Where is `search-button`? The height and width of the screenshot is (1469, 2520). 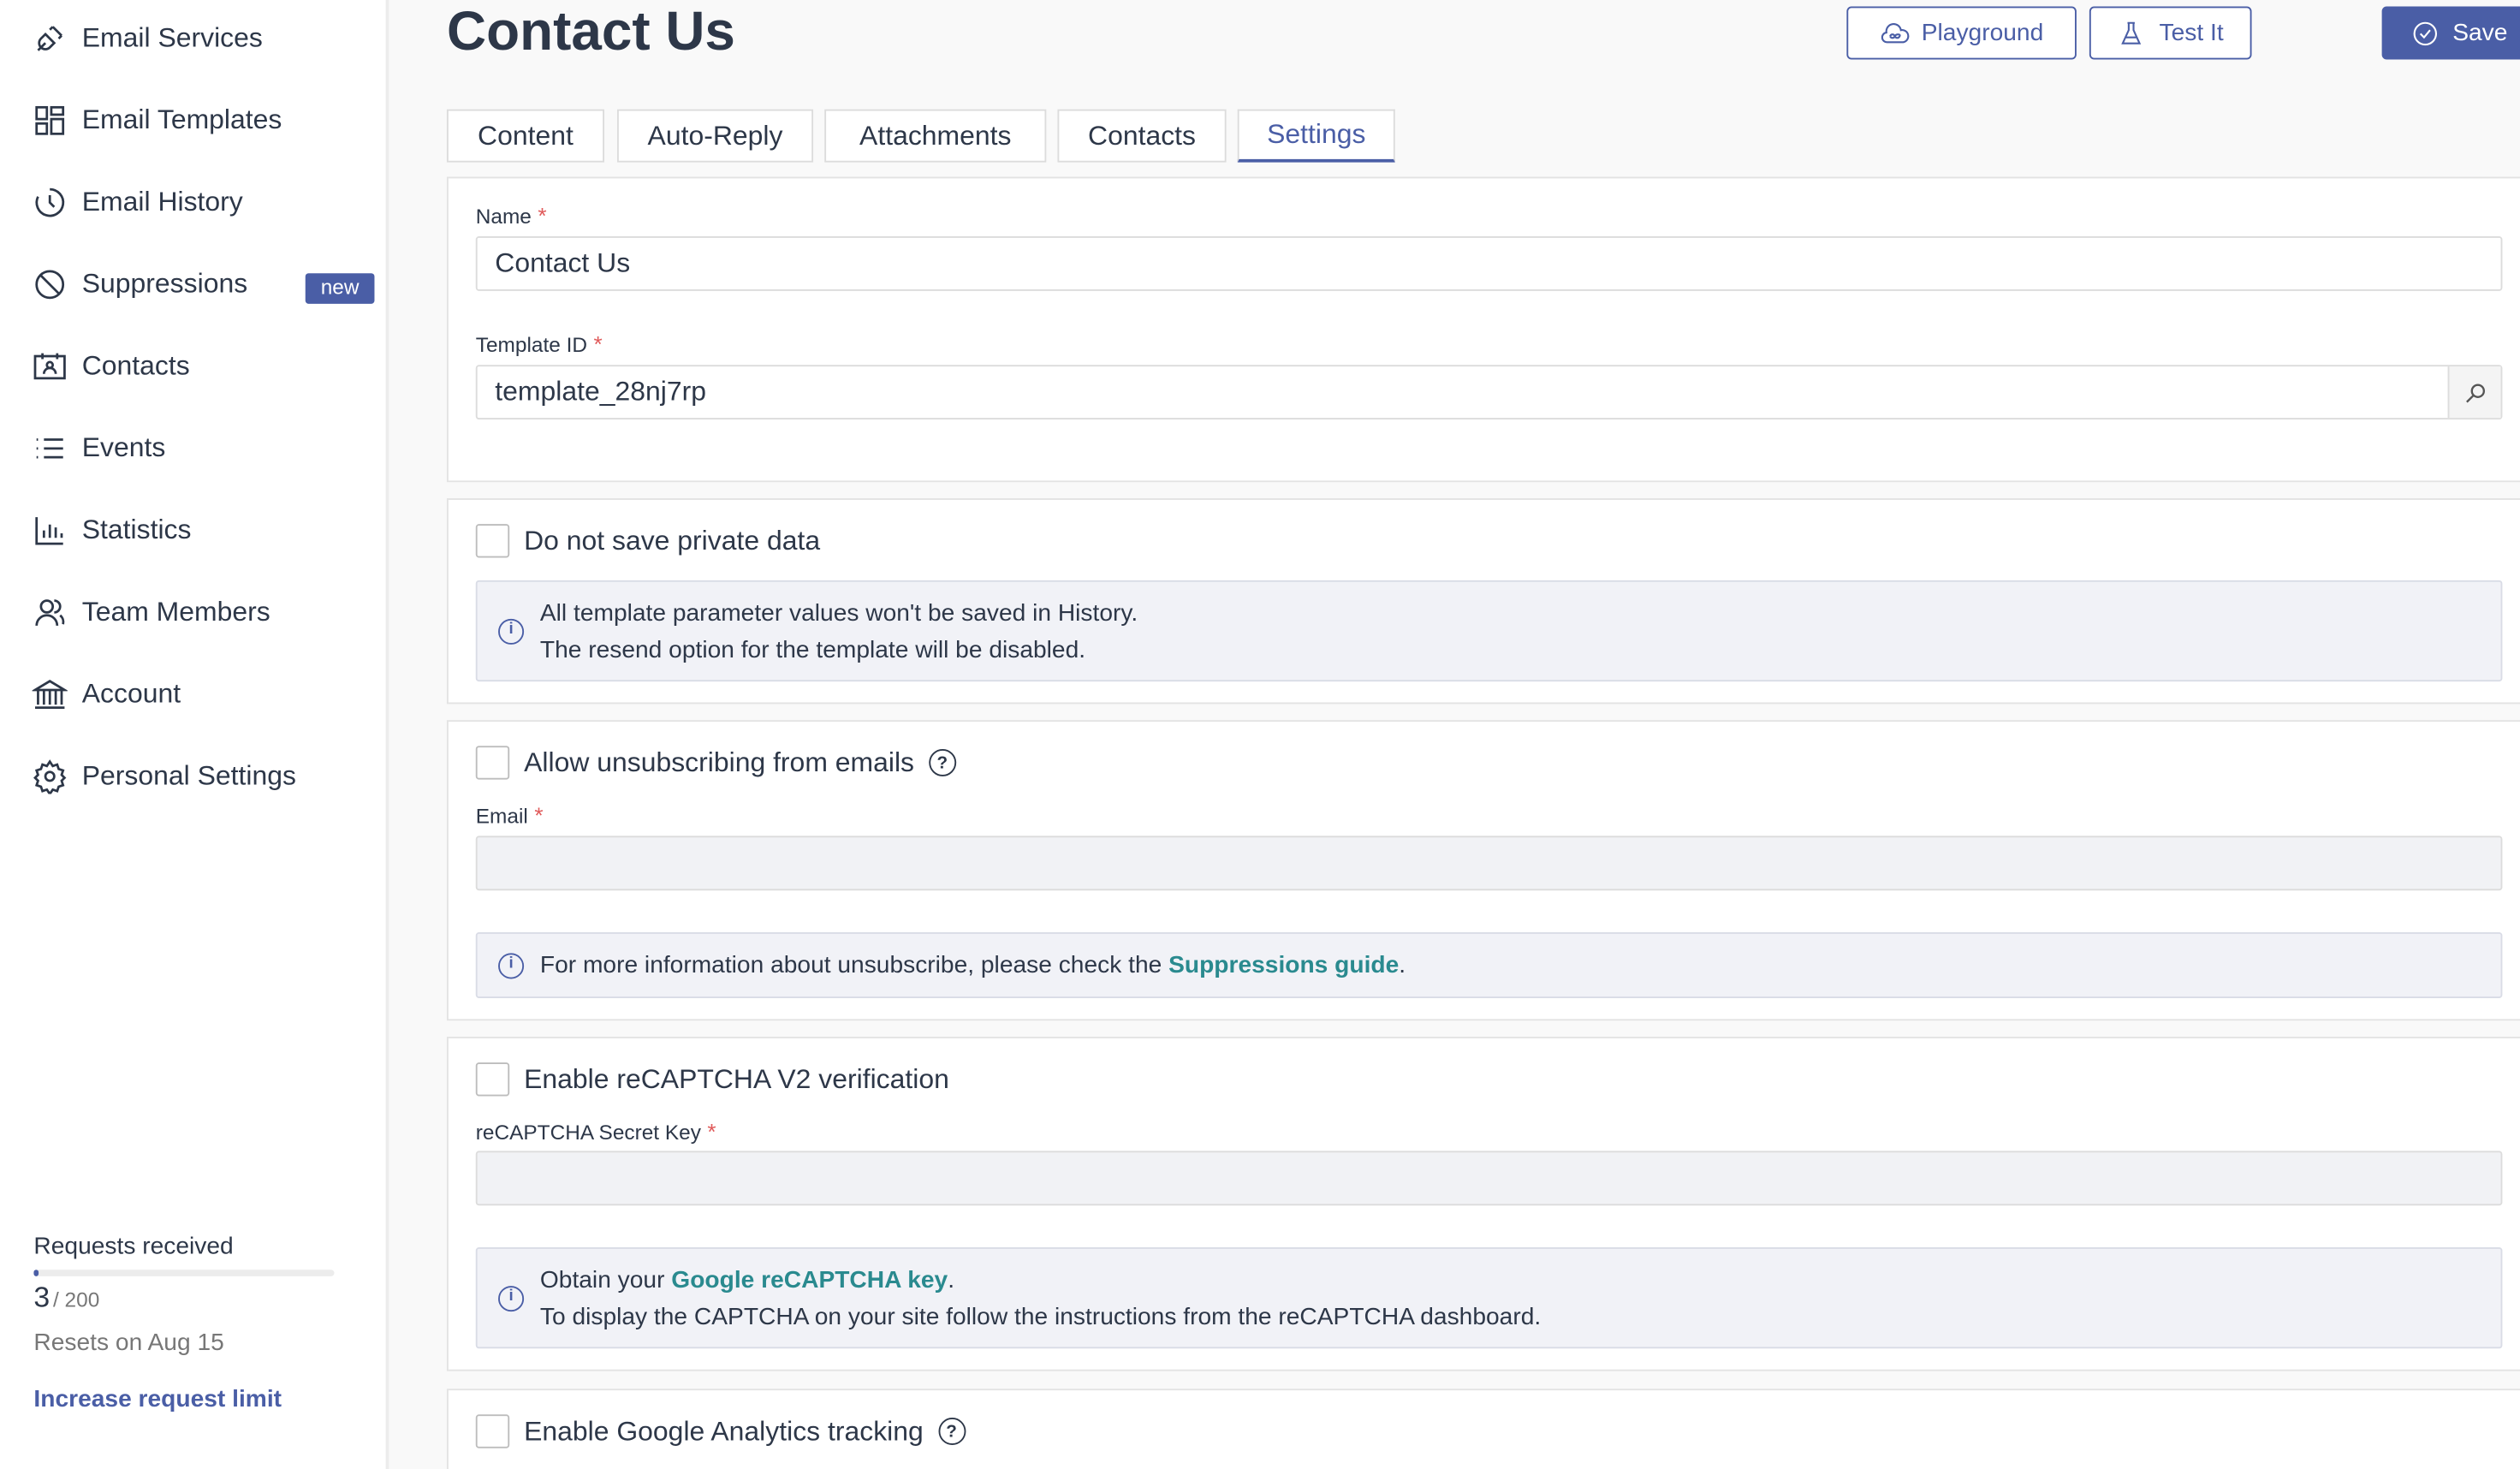
search-button is located at coordinates (2474, 392).